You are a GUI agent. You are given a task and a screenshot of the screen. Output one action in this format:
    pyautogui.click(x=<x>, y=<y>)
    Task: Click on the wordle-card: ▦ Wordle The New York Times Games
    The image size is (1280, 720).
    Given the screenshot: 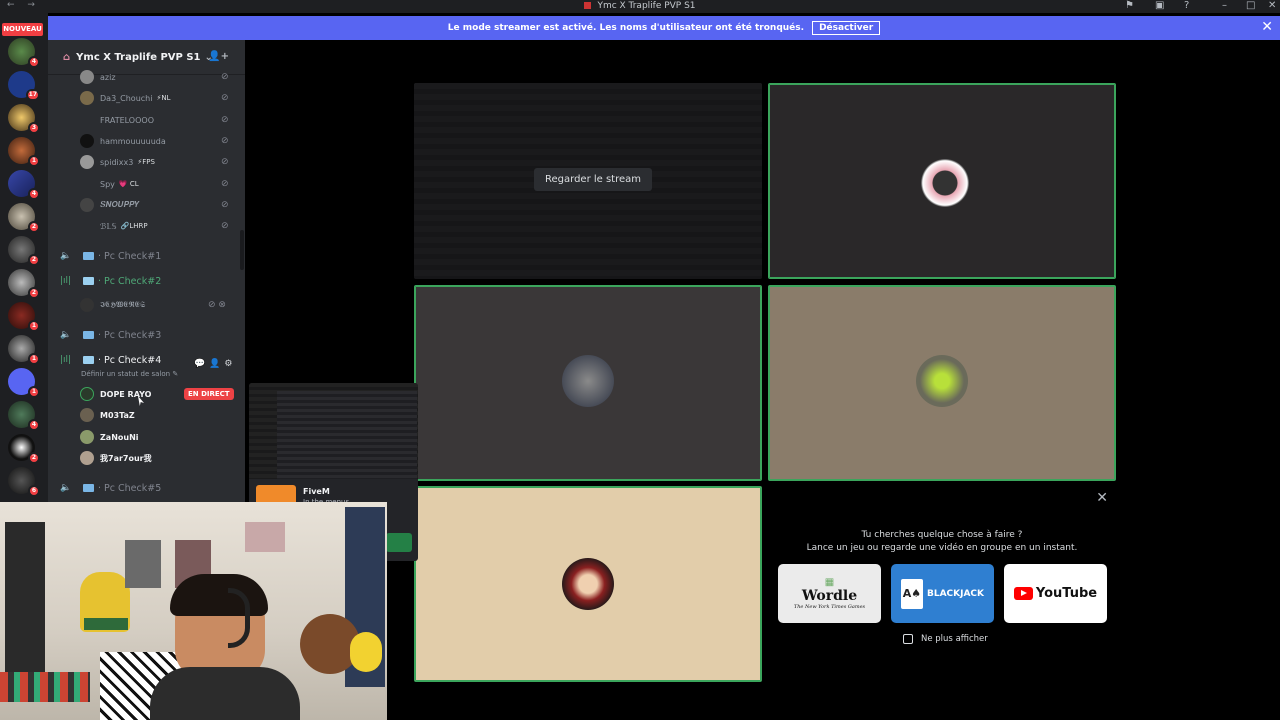 What is the action you would take?
    pyautogui.click(x=829, y=593)
    